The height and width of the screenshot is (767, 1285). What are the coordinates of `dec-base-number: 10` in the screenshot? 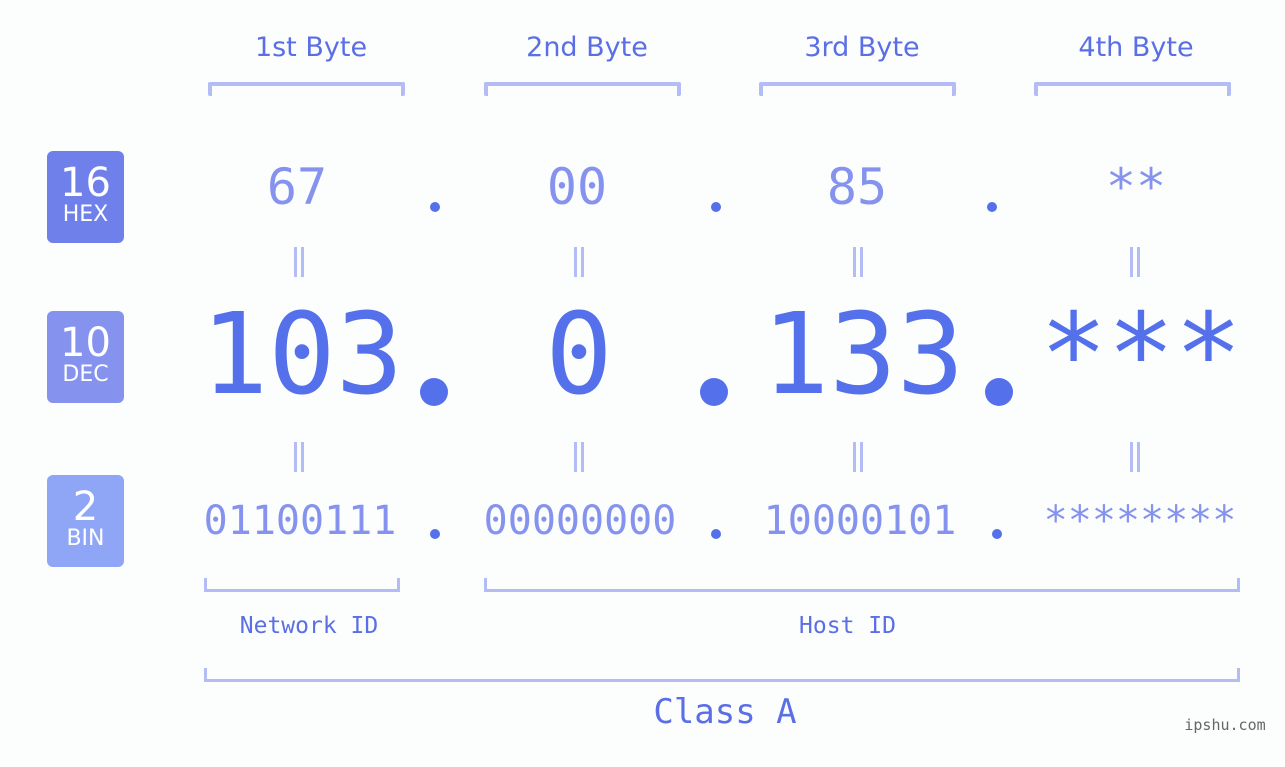 It's located at (85, 343).